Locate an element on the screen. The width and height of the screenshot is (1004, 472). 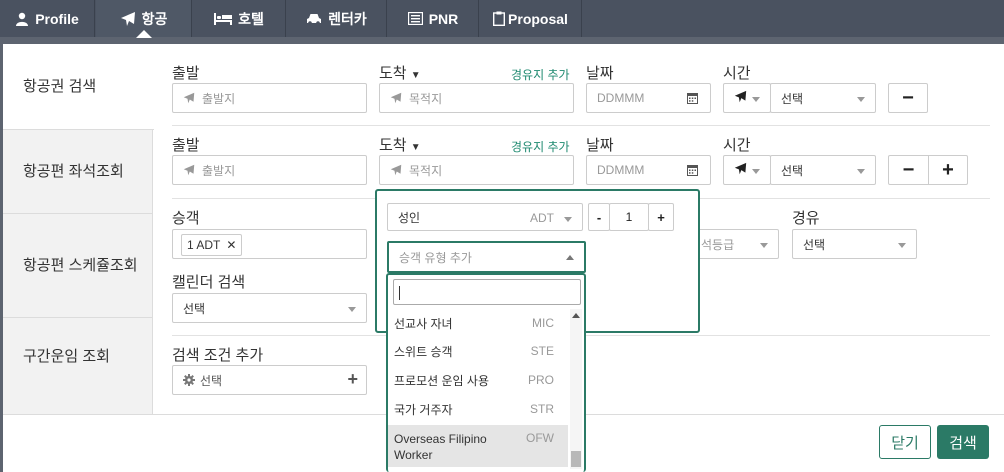
dropdown-option: 프로모션 운임 사용 PRO is located at coordinates (478, 380).